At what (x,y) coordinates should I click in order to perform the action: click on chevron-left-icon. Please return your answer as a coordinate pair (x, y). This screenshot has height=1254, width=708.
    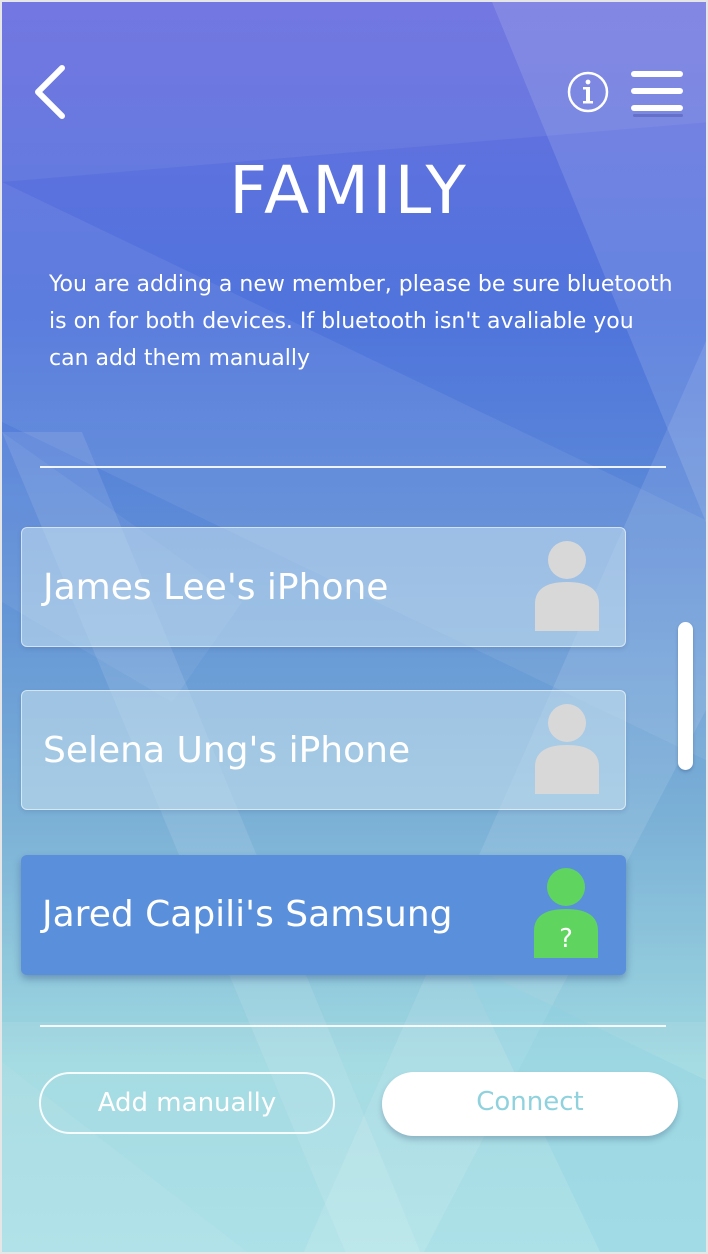
    Looking at the image, I should click on (50, 92).